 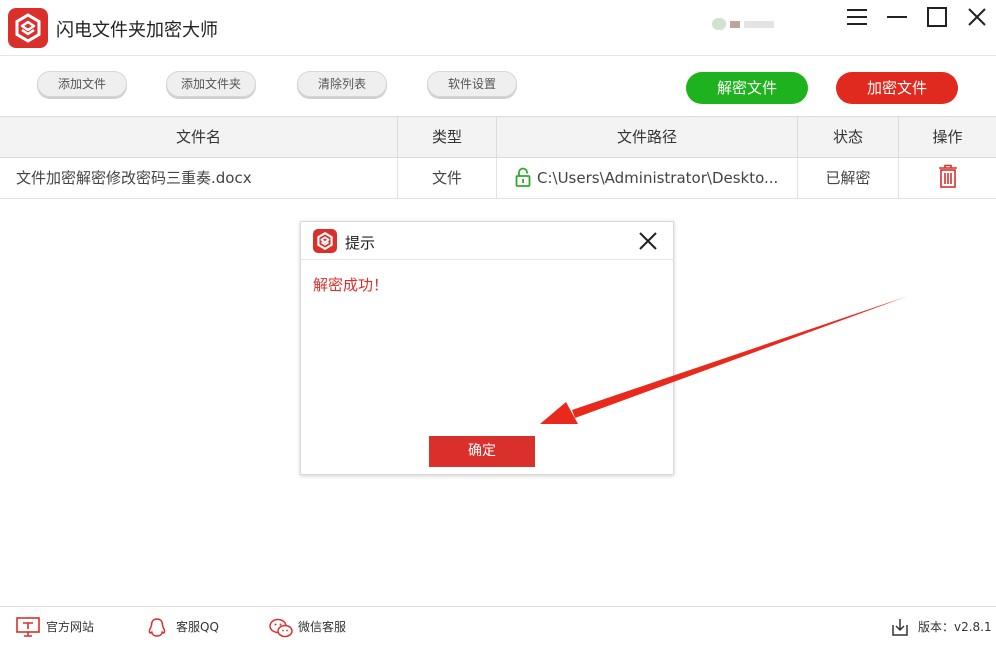 What do you see at coordinates (857, 17) in the screenshot?
I see `menu-icon` at bounding box center [857, 17].